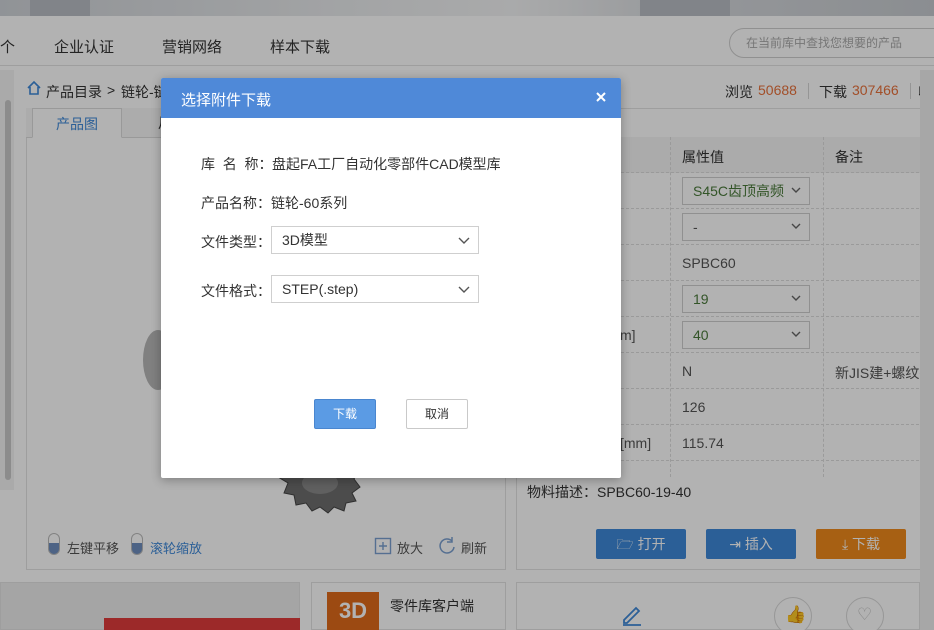 The width and height of the screenshot is (934, 630). Describe the element at coordinates (375, 289) in the screenshot. I see `file-format-select: STEP(.step)` at that location.